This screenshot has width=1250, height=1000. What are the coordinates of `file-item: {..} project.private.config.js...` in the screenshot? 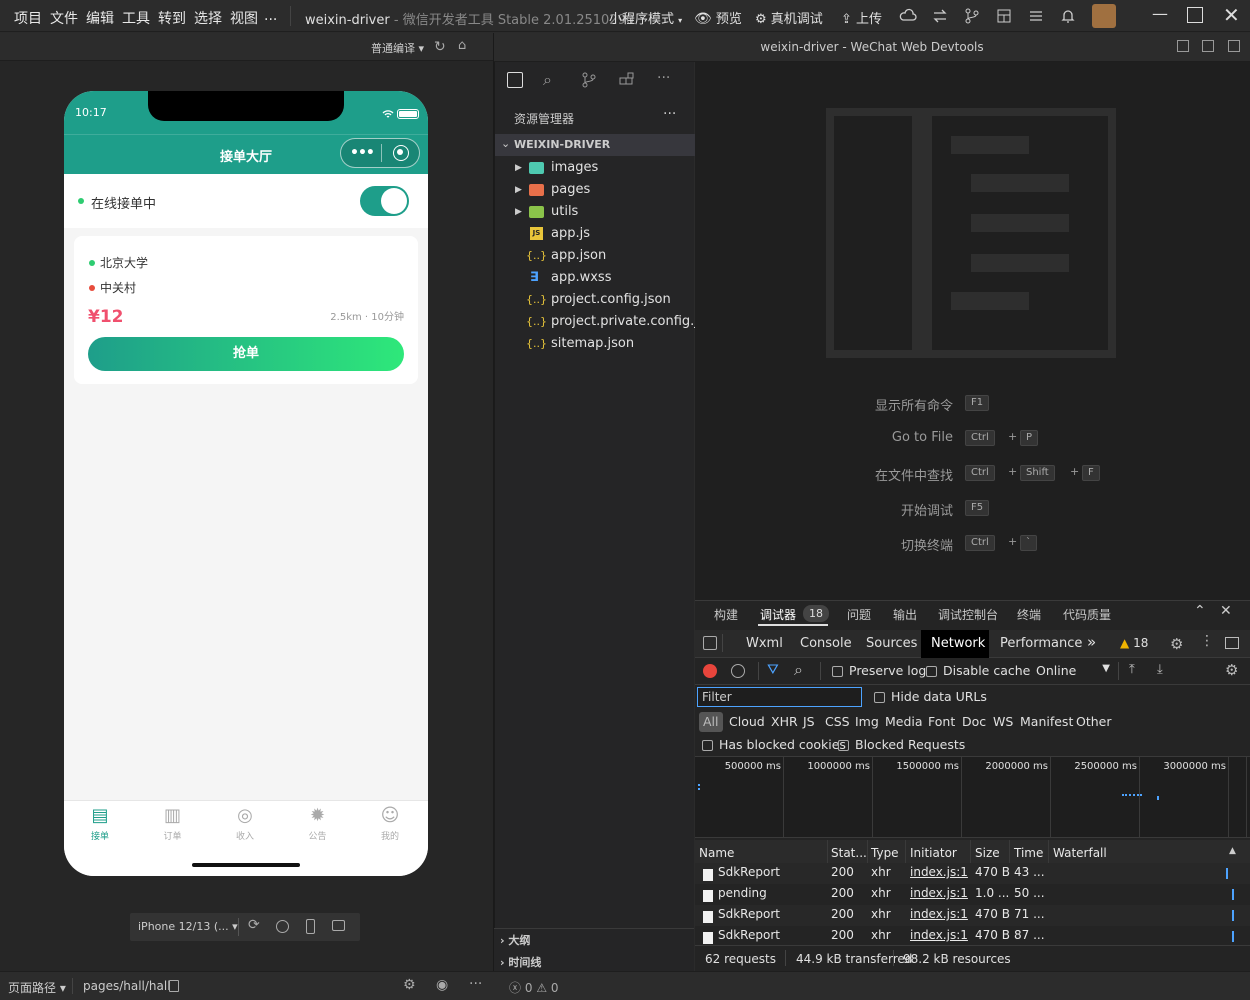 It's located at (606, 322).